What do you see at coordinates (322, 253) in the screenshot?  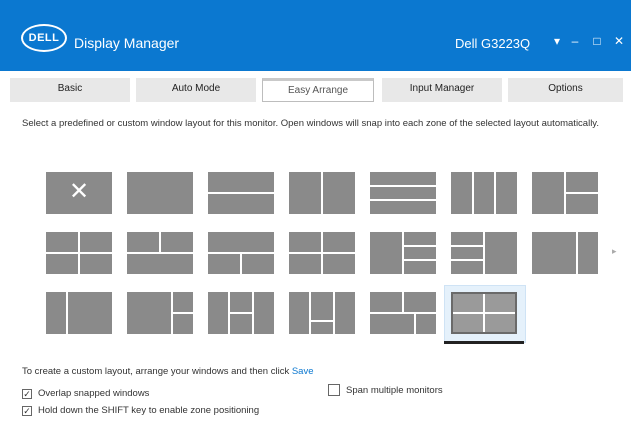 I see `layout-2x2-alt` at bounding box center [322, 253].